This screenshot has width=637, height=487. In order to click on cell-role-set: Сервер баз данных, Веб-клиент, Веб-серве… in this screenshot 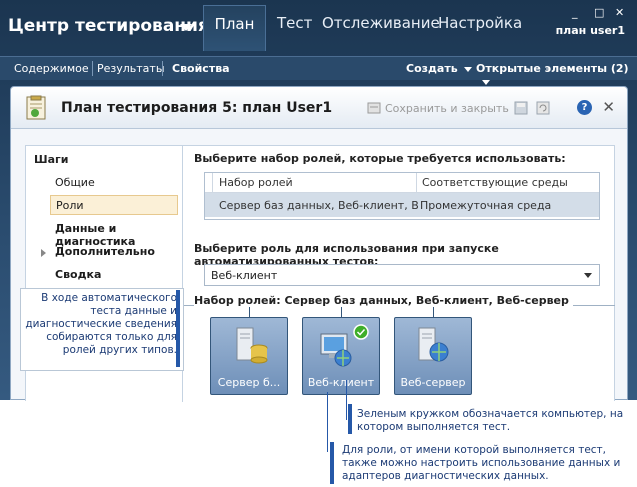, I will do `click(319, 205)`.